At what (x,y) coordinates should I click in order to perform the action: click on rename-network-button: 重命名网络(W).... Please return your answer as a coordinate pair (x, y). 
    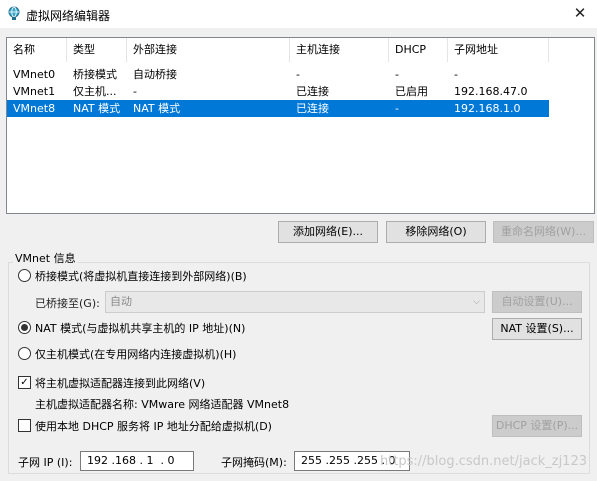
    Looking at the image, I should click on (543, 232).